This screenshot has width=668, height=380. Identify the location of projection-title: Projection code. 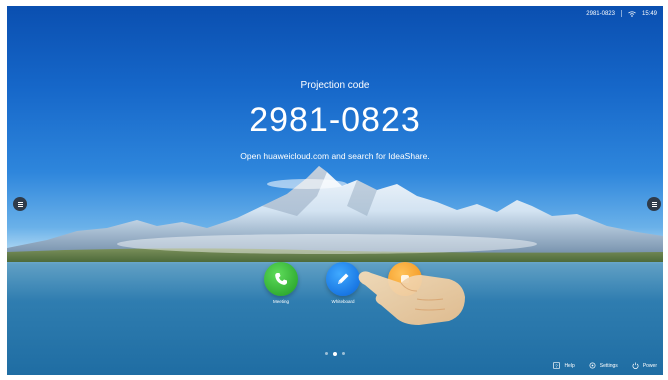
(335, 85).